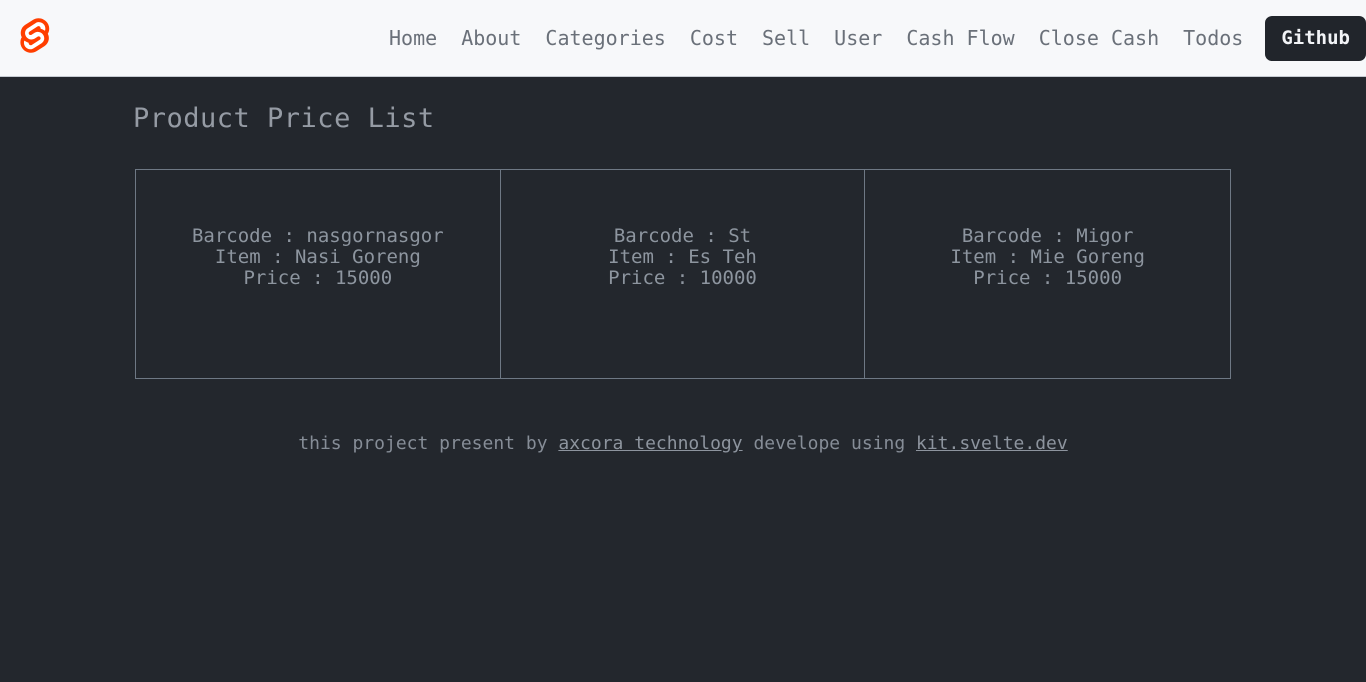 The width and height of the screenshot is (1366, 682). What do you see at coordinates (858, 38) in the screenshot?
I see `nav-item-user: User` at bounding box center [858, 38].